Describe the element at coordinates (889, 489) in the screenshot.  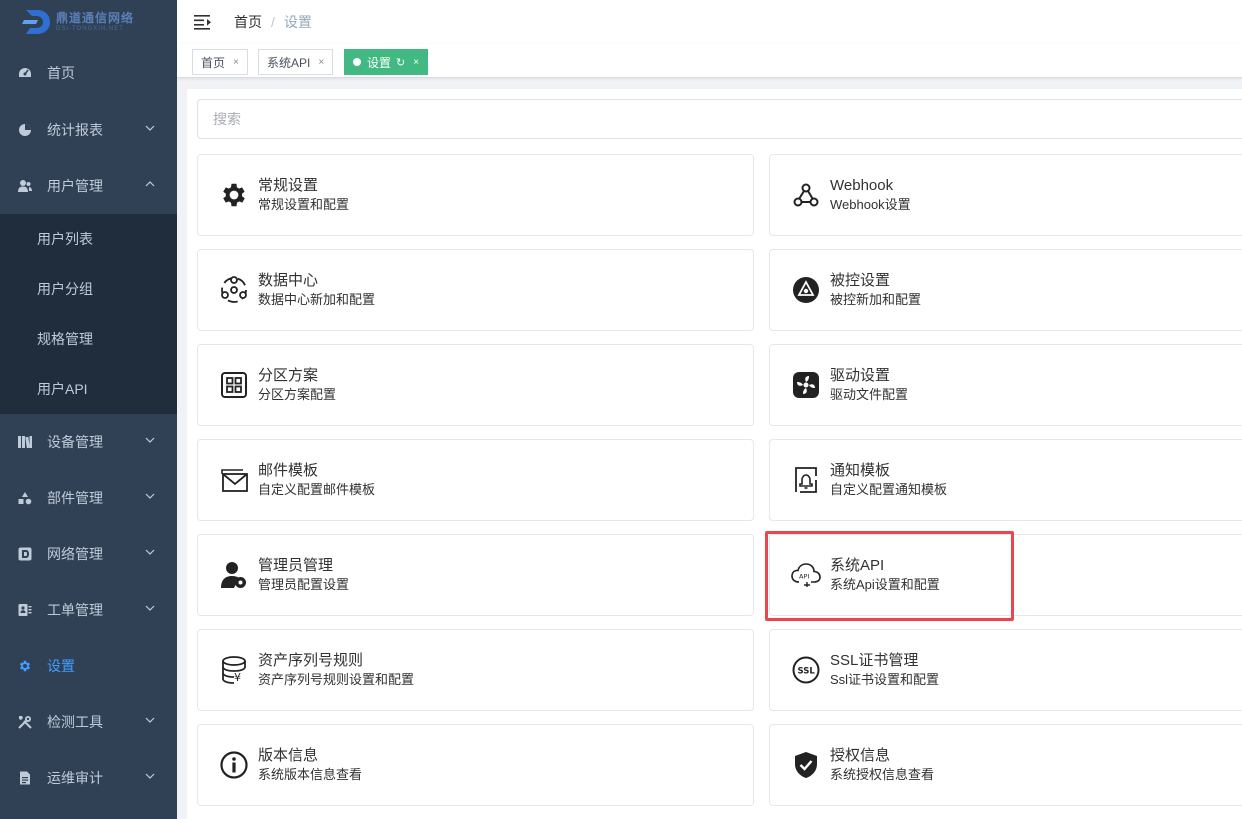
I see `card-description: 自定义配置通知模板` at that location.